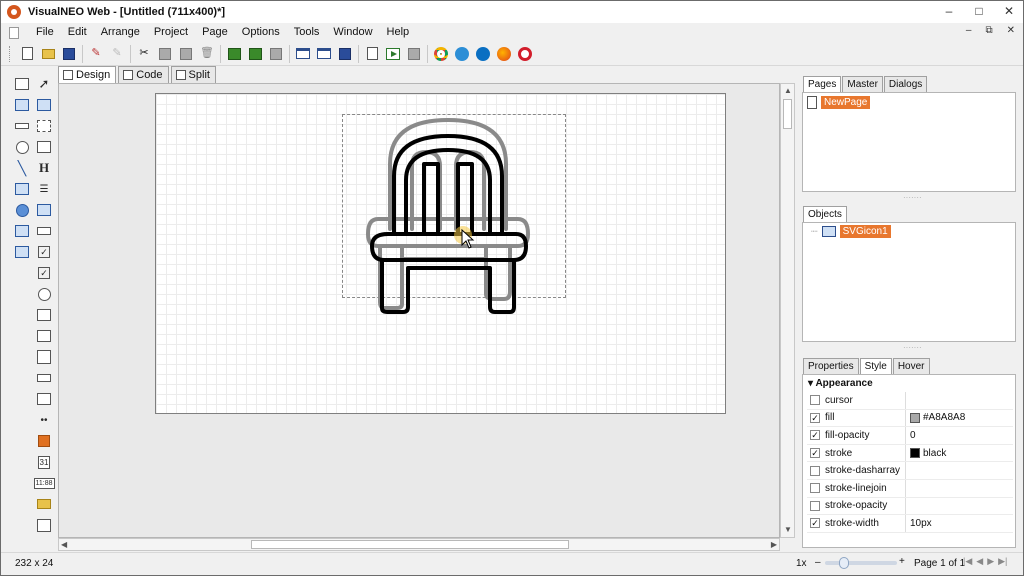 The width and height of the screenshot is (1024, 576). I want to click on tool-color, so click(44, 441).